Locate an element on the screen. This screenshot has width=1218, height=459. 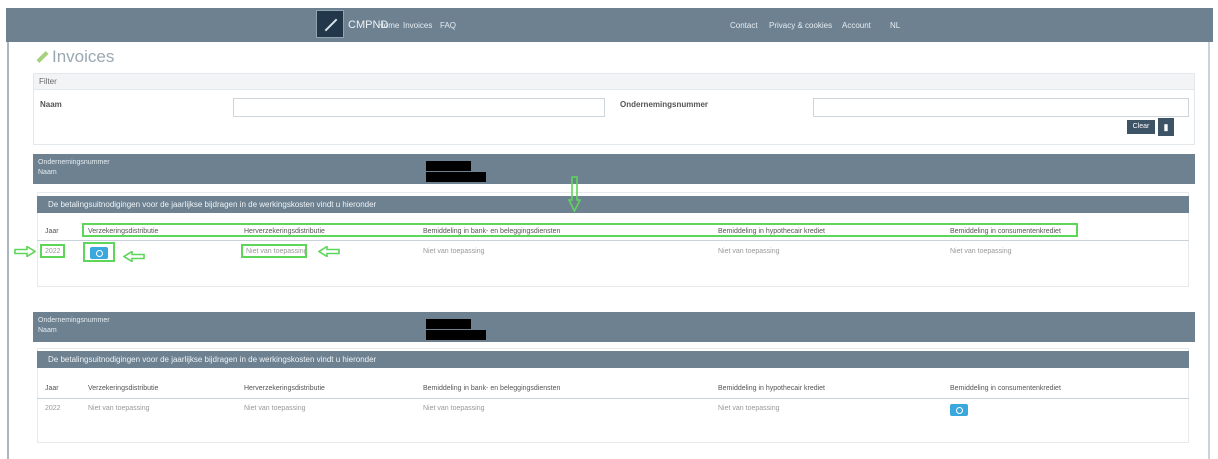
table-cell-consumer: Niet van toepassing is located at coordinates (981, 251).